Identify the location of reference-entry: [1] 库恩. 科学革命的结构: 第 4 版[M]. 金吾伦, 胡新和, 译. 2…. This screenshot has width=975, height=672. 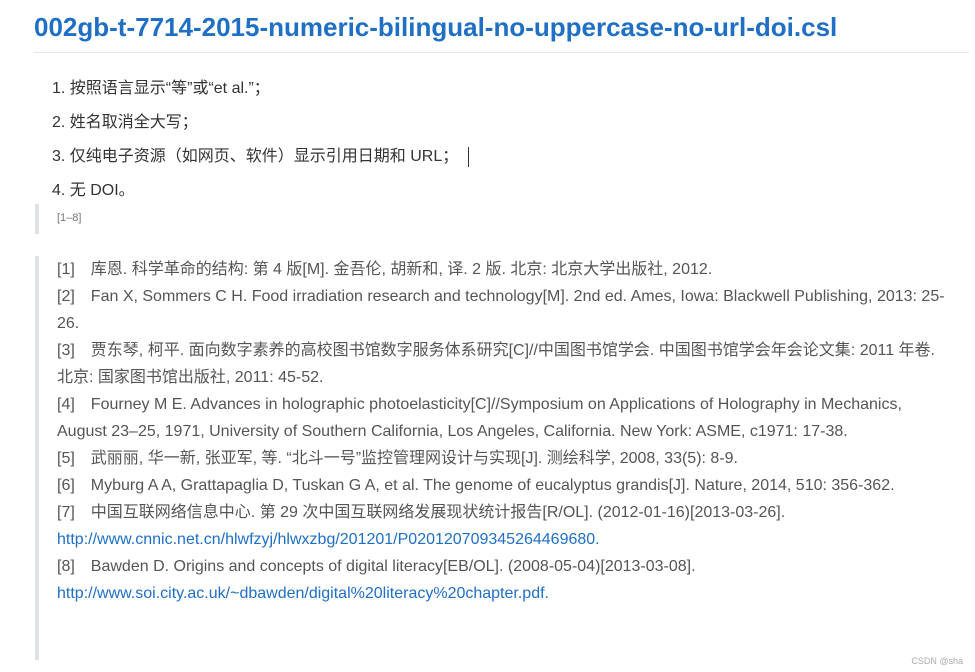
(506, 269).